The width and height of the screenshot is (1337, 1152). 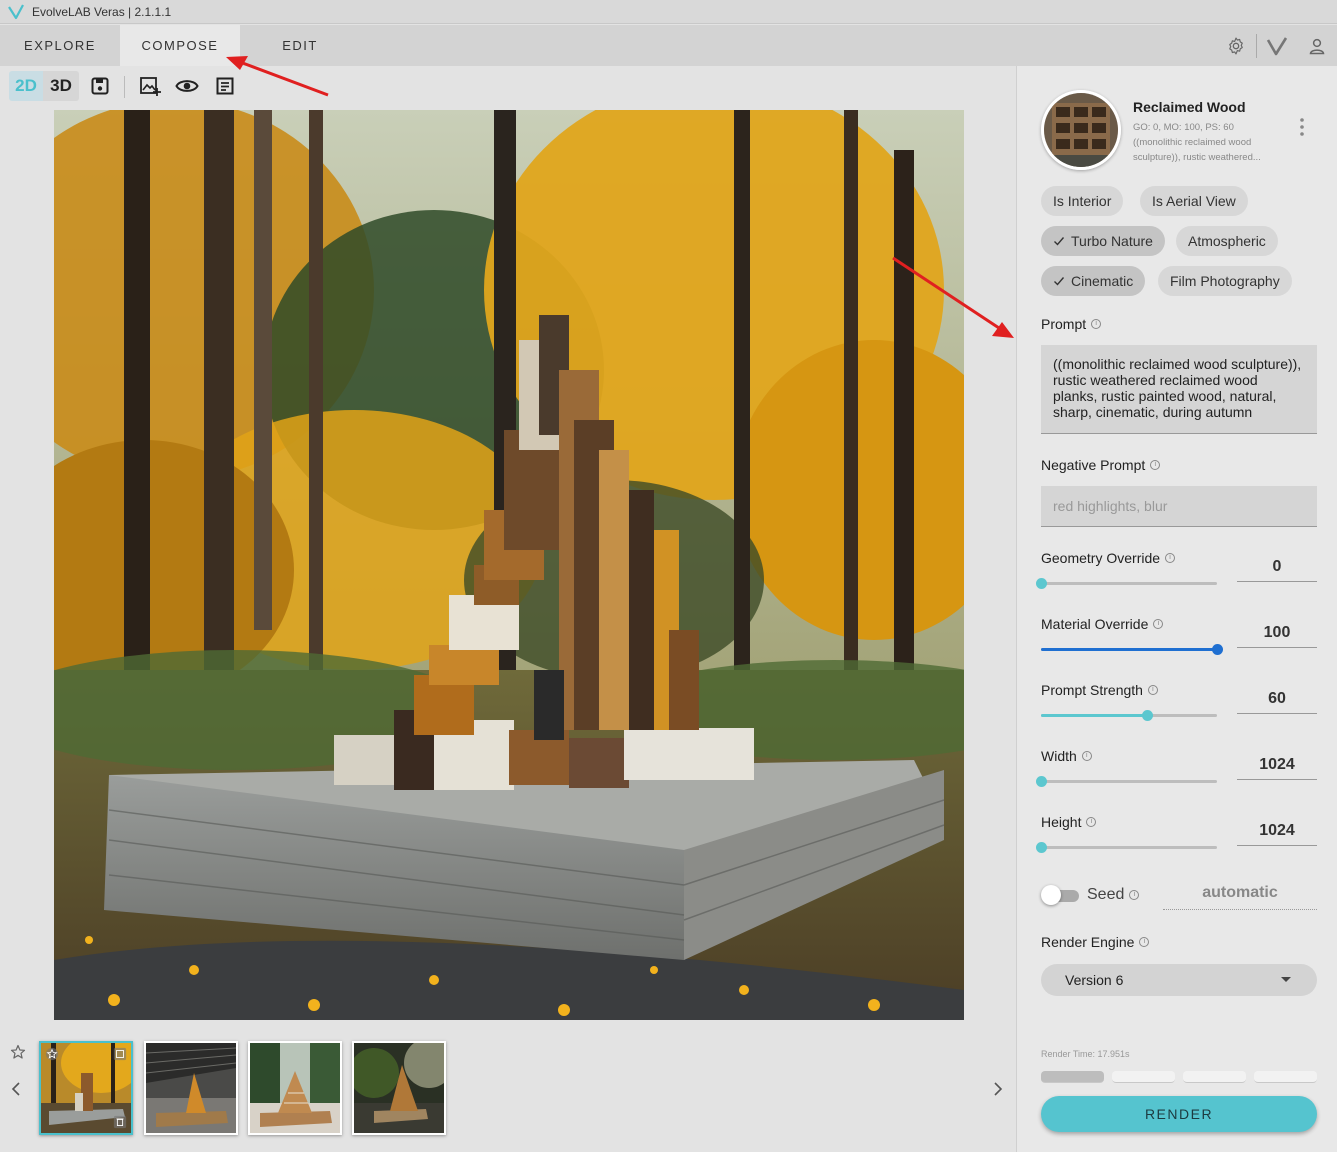 I want to click on width-label: Width i, so click(x=1066, y=756).